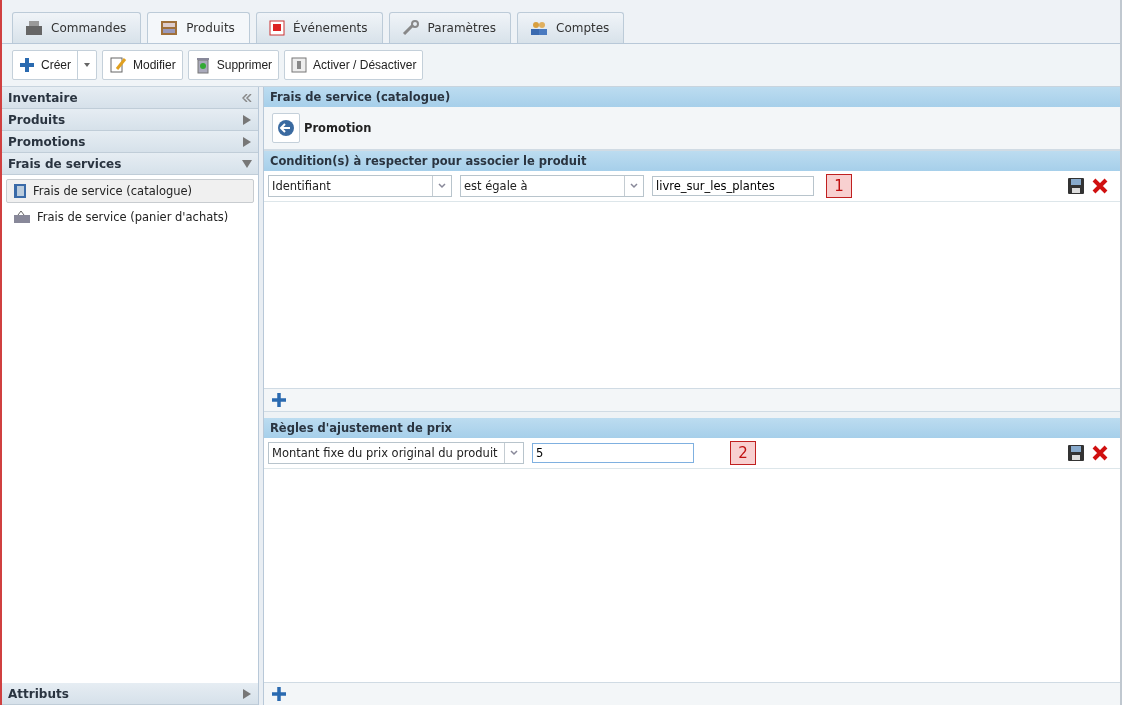 This screenshot has width=1122, height=705. What do you see at coordinates (142, 65) in the screenshot?
I see `toolbar-button: Modifier` at bounding box center [142, 65].